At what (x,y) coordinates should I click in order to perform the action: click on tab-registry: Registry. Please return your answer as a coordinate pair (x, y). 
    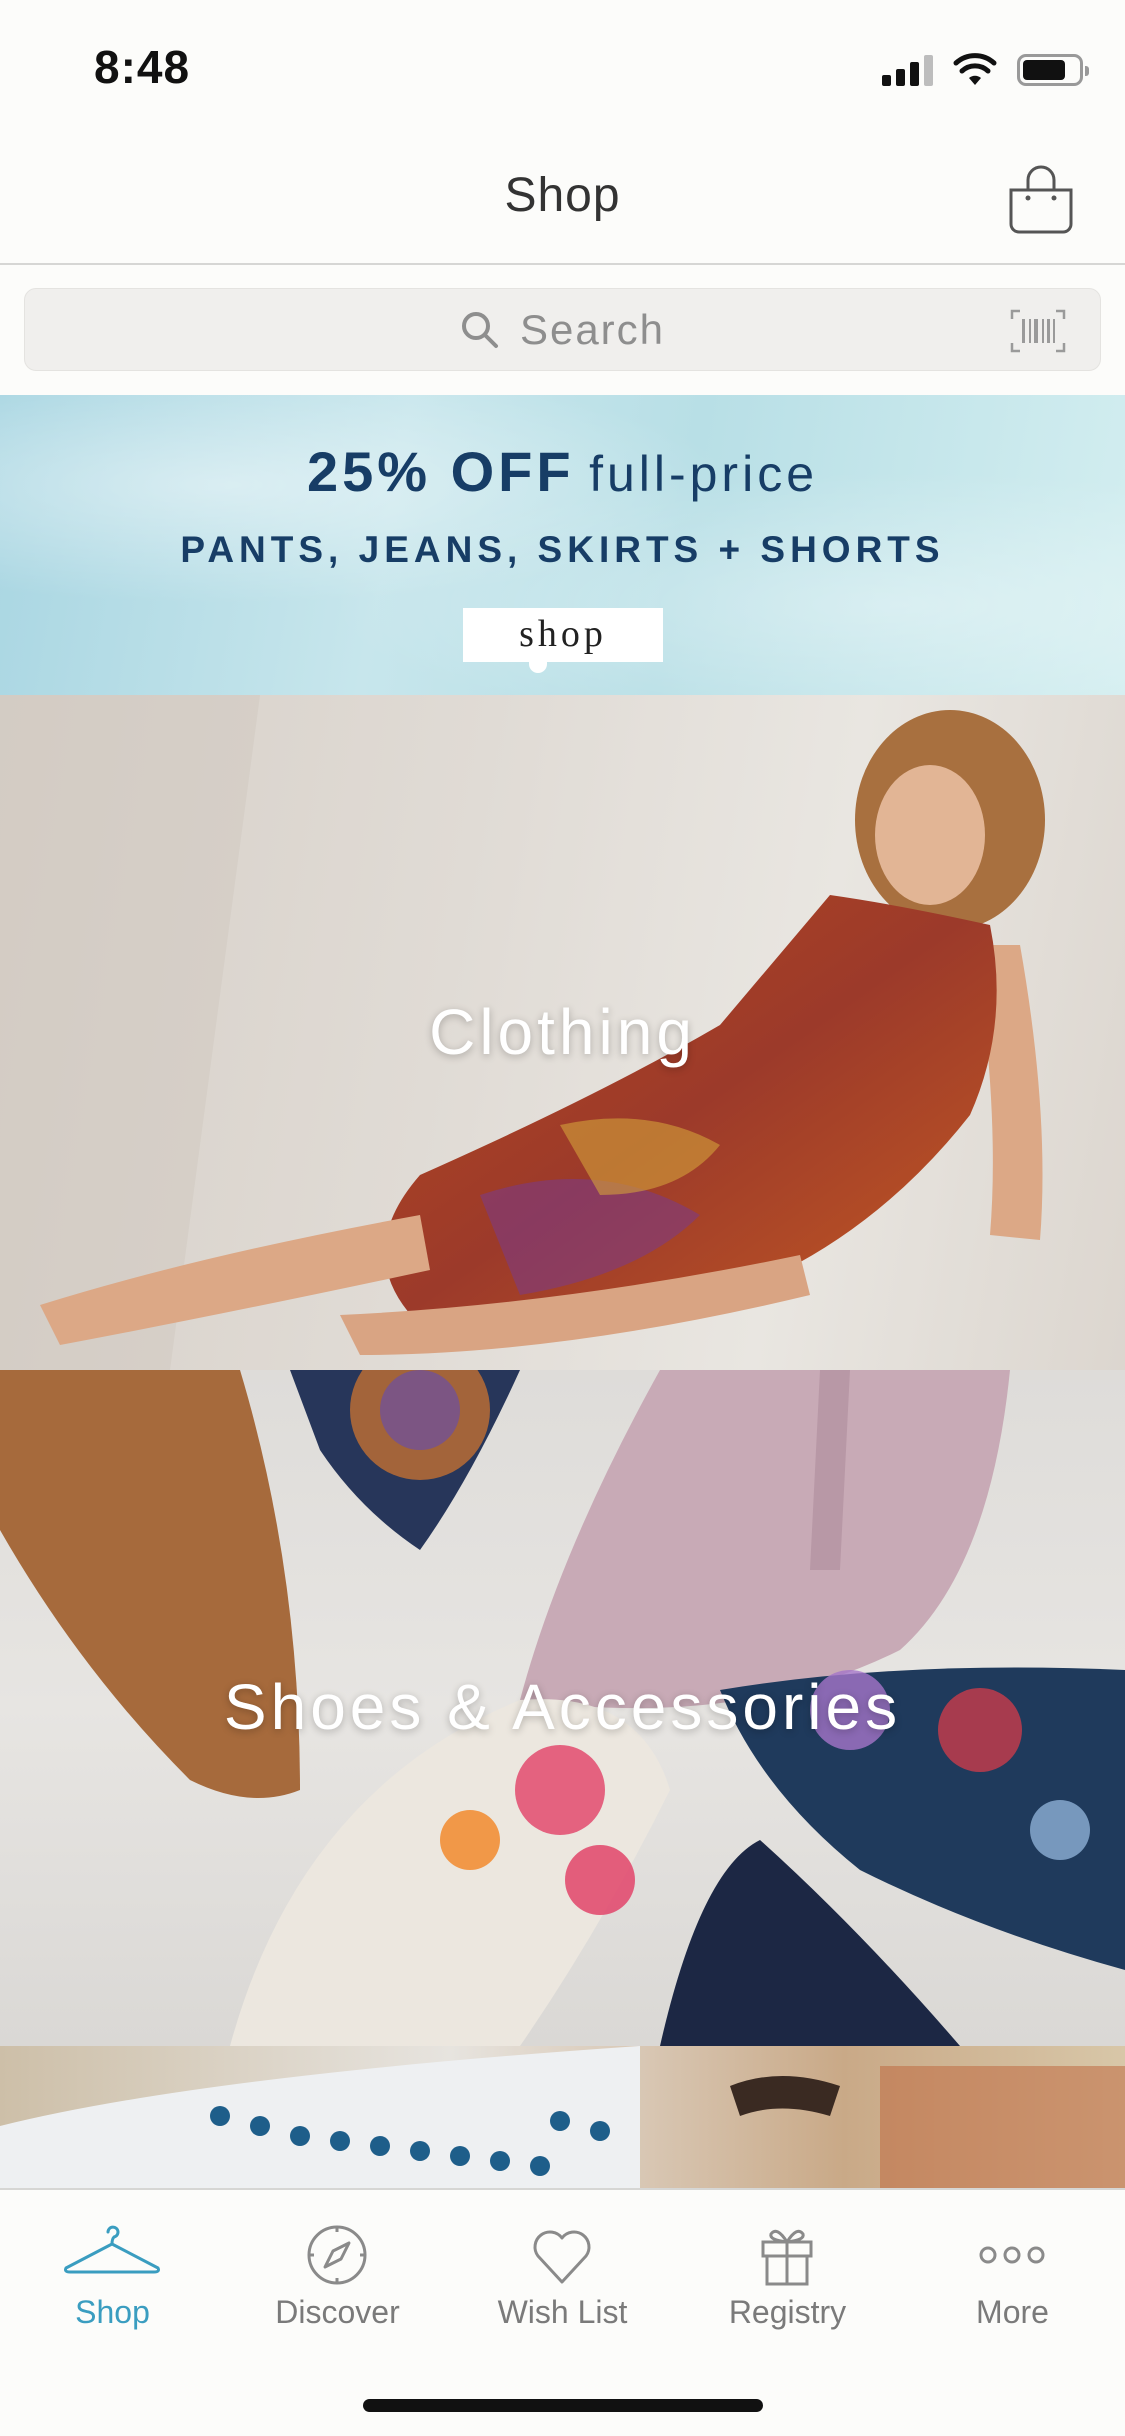
    Looking at the image, I should click on (787, 2270).